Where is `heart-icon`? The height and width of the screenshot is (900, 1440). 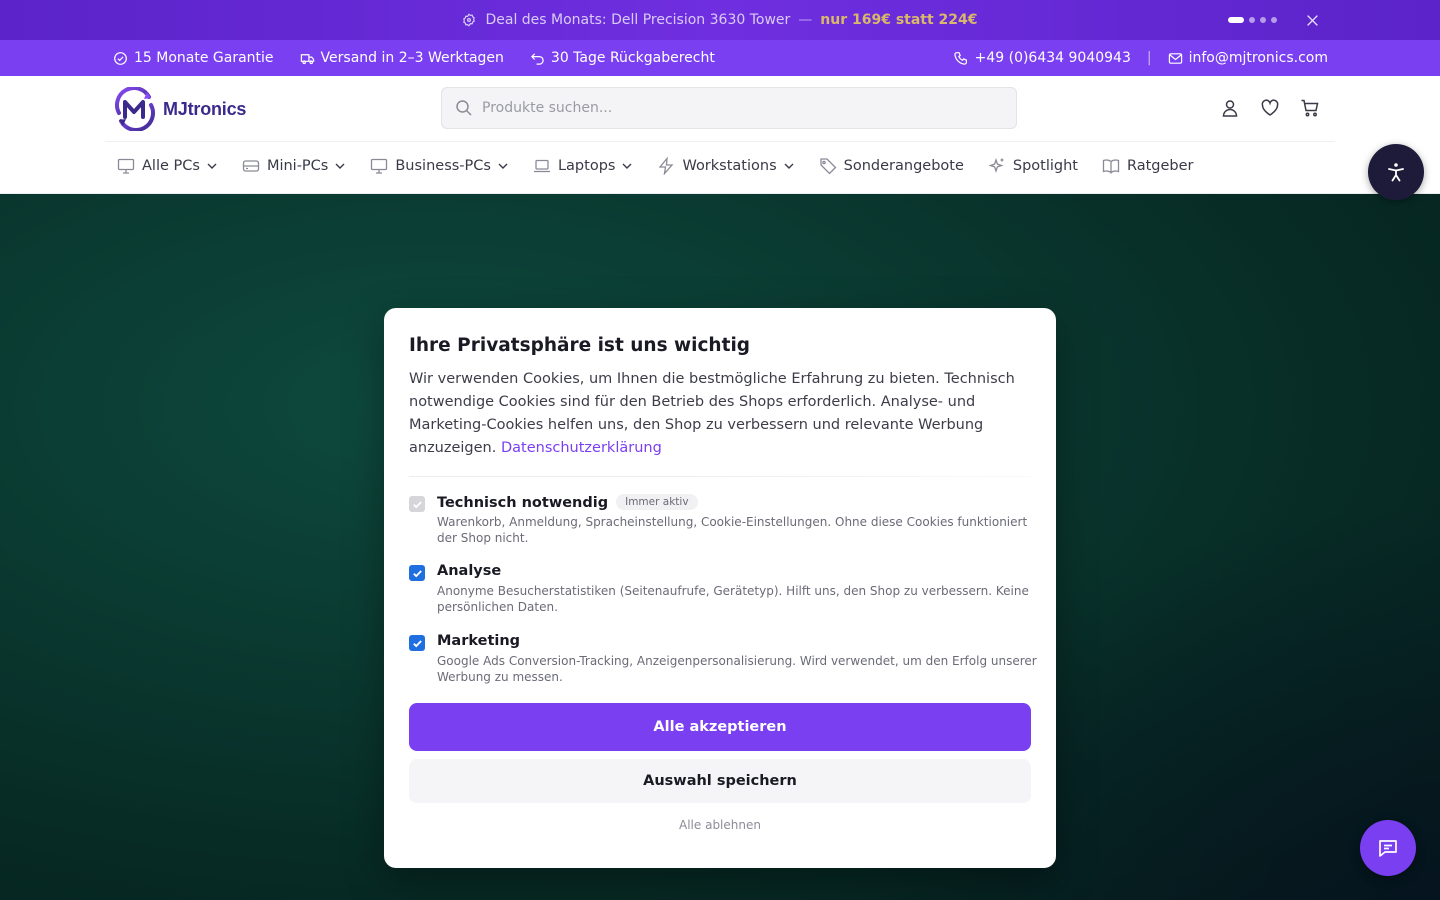
heart-icon is located at coordinates (1270, 107).